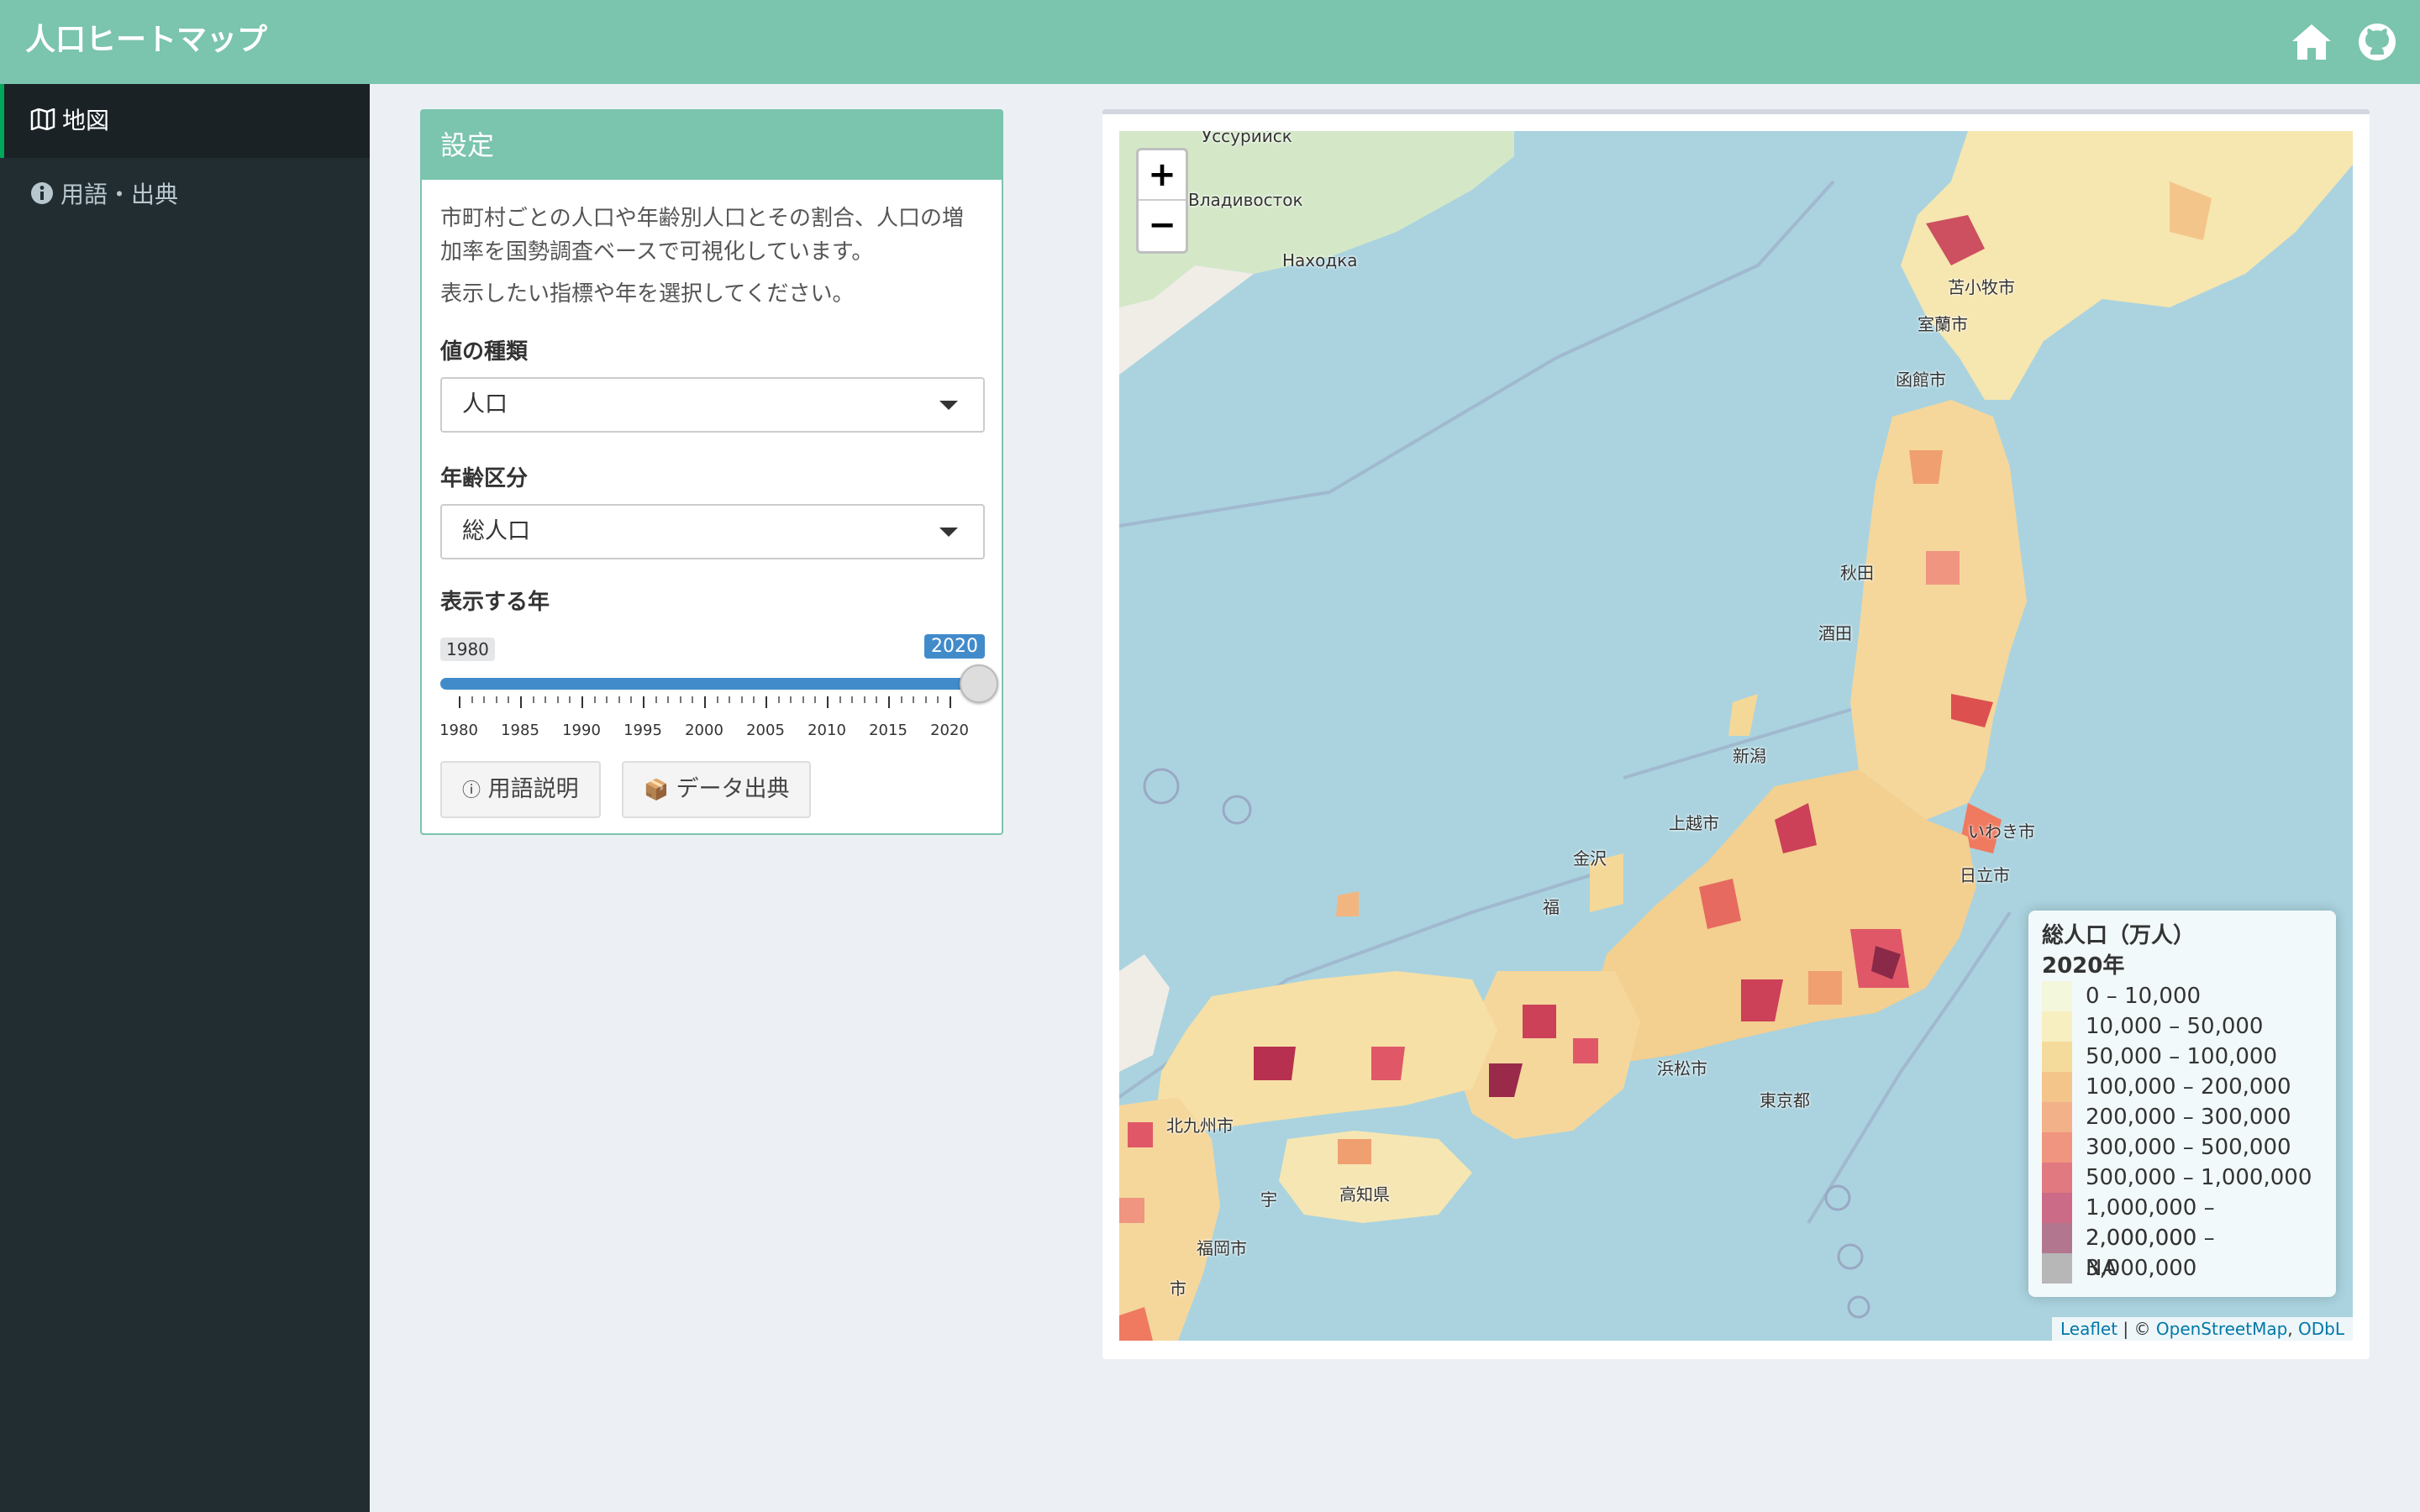  I want to click on age-group-selected: 総人口, so click(496, 531).